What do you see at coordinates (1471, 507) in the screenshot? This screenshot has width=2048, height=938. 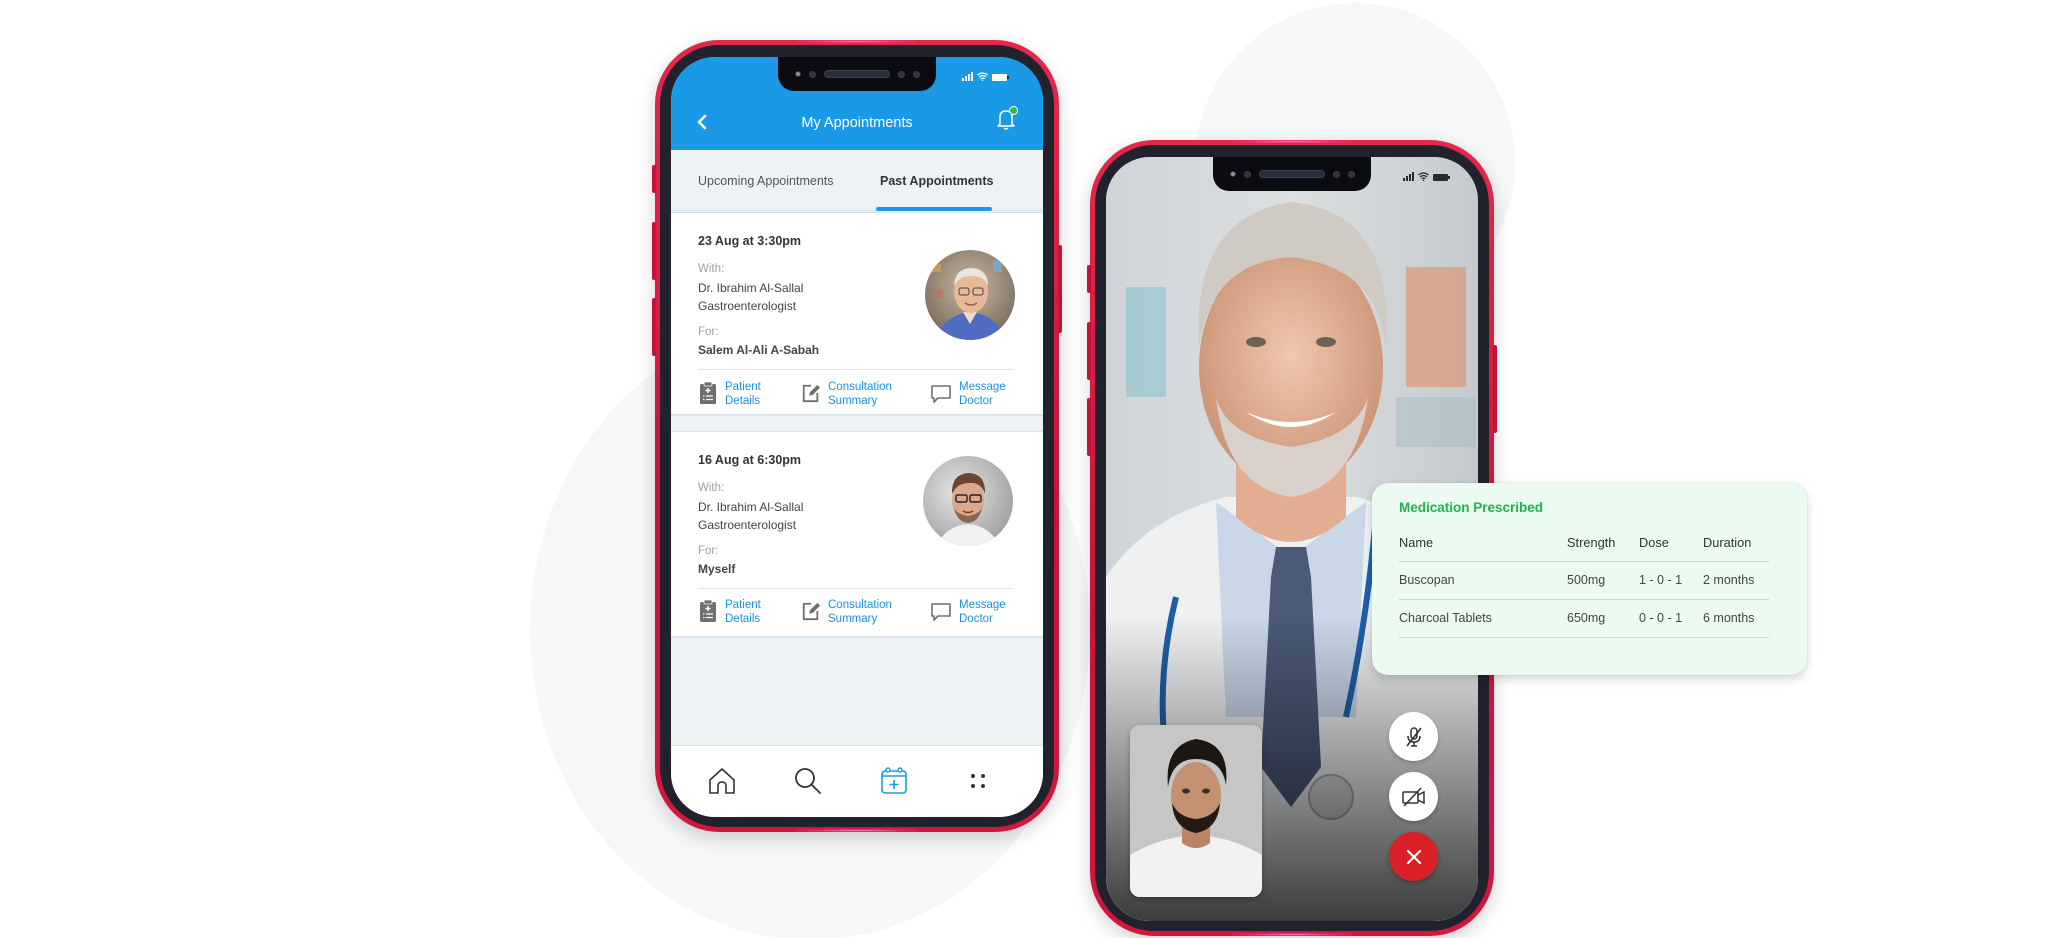 I see `medication-title: Medication Prescribed` at bounding box center [1471, 507].